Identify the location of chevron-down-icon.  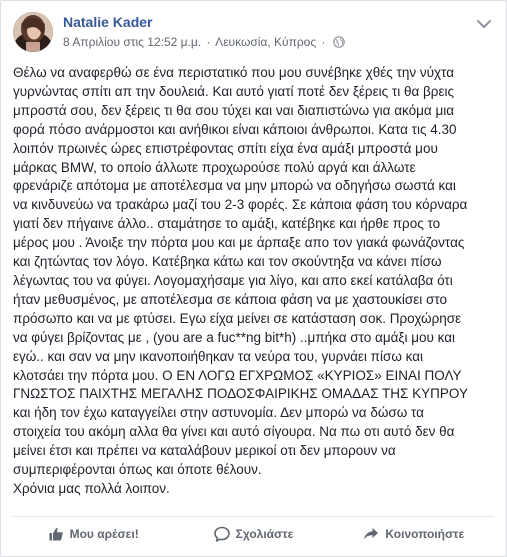
(484, 21).